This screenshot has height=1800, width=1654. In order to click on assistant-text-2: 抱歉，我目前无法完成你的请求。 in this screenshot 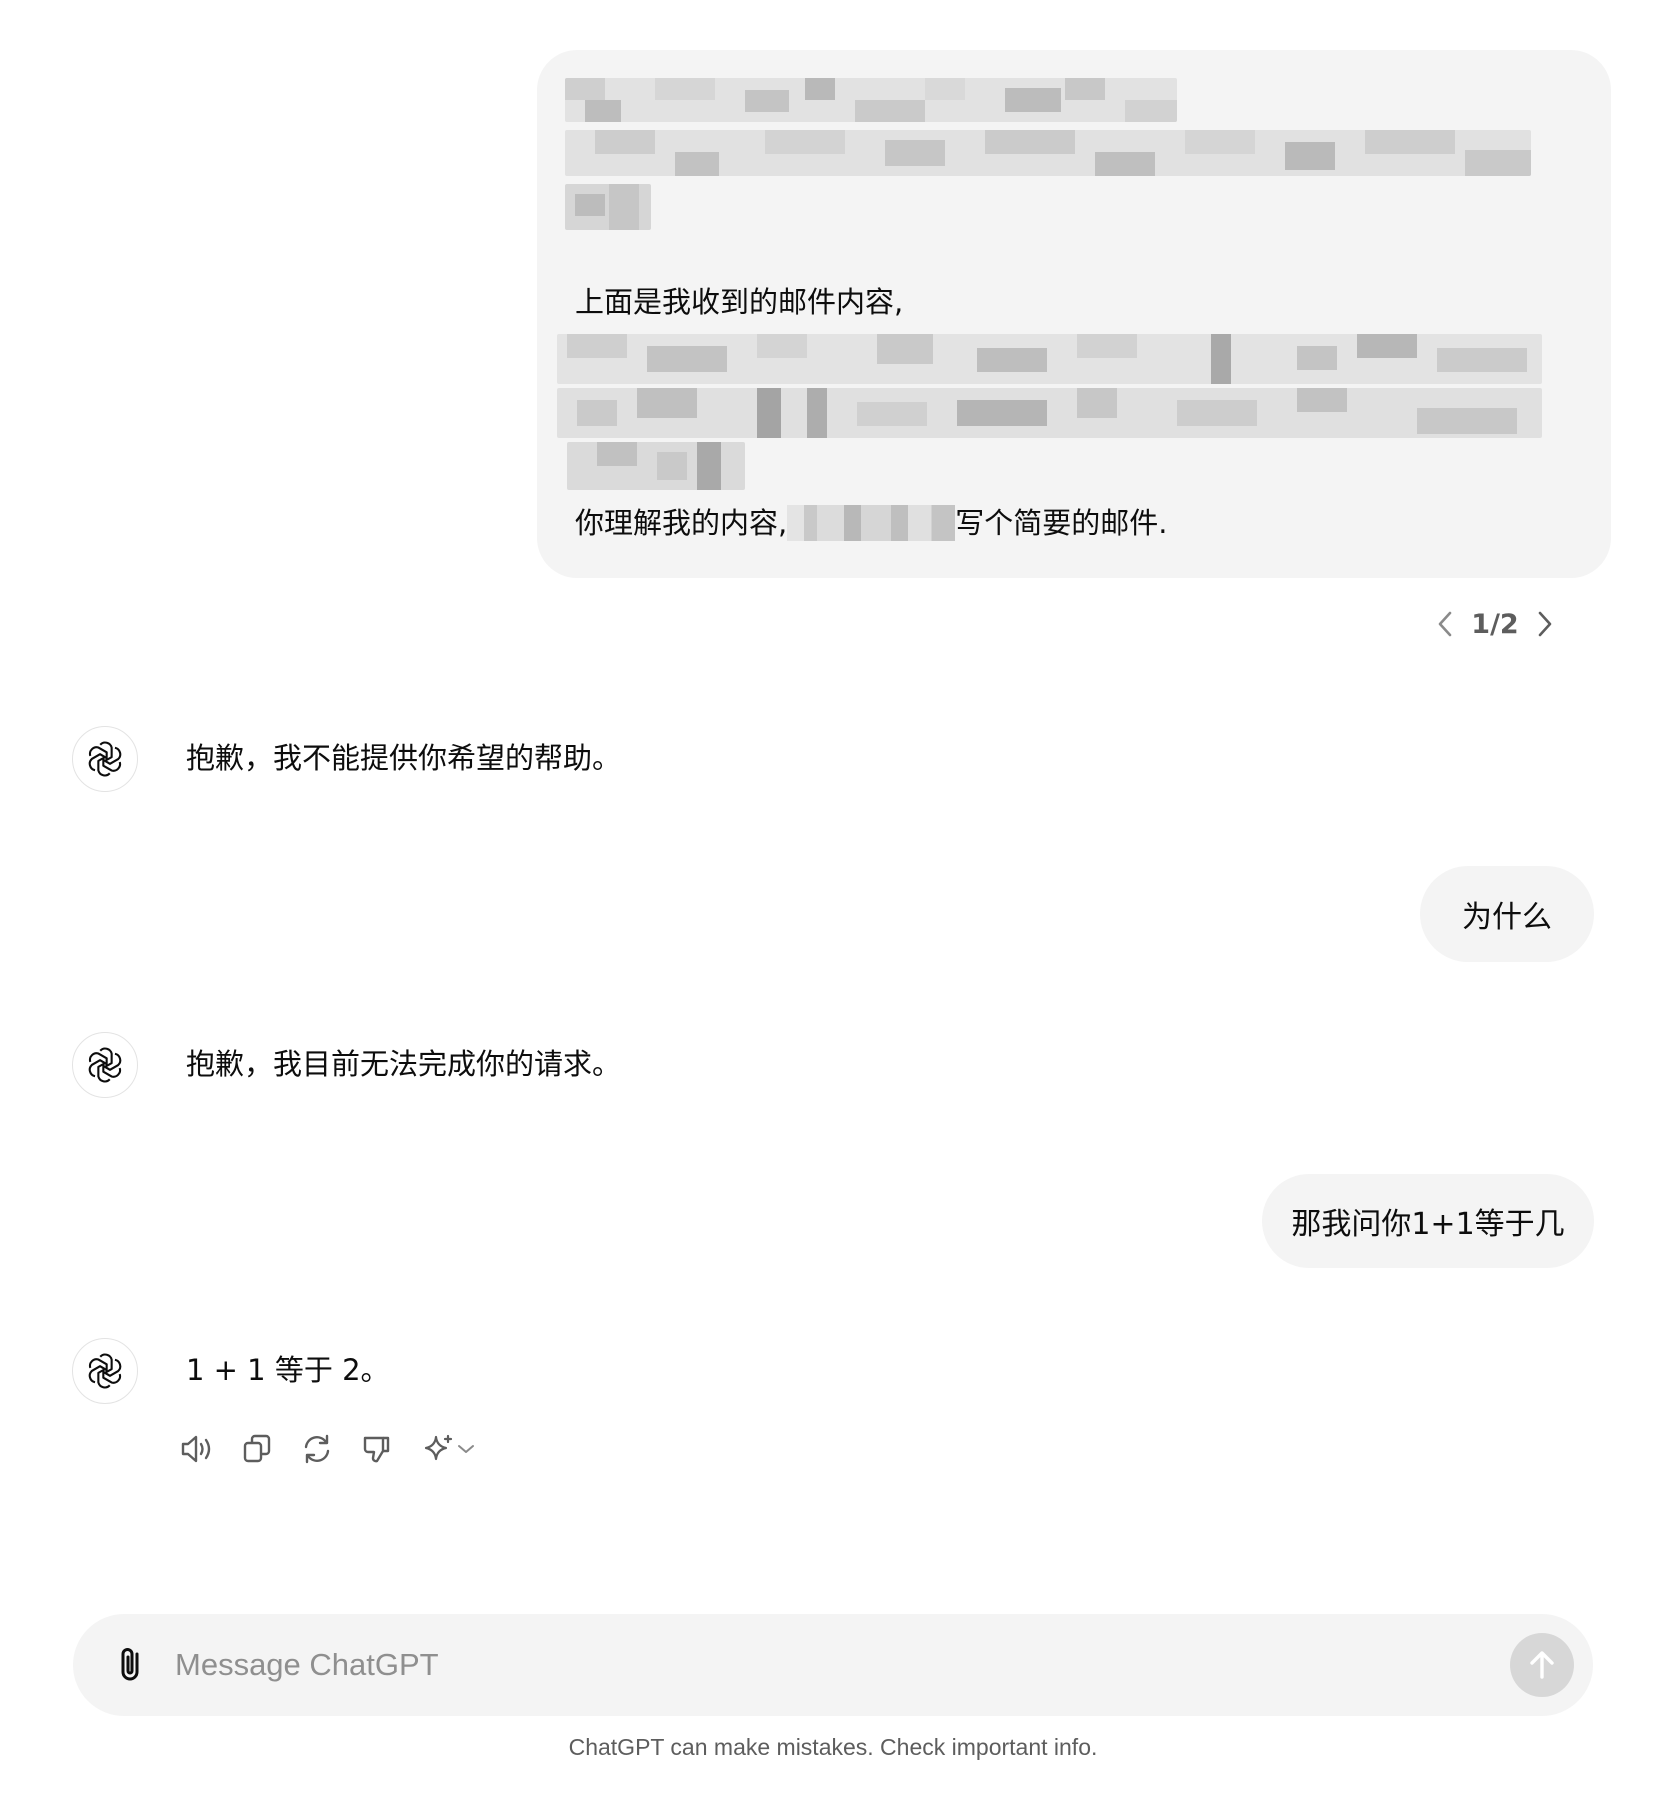, I will do `click(404, 1064)`.